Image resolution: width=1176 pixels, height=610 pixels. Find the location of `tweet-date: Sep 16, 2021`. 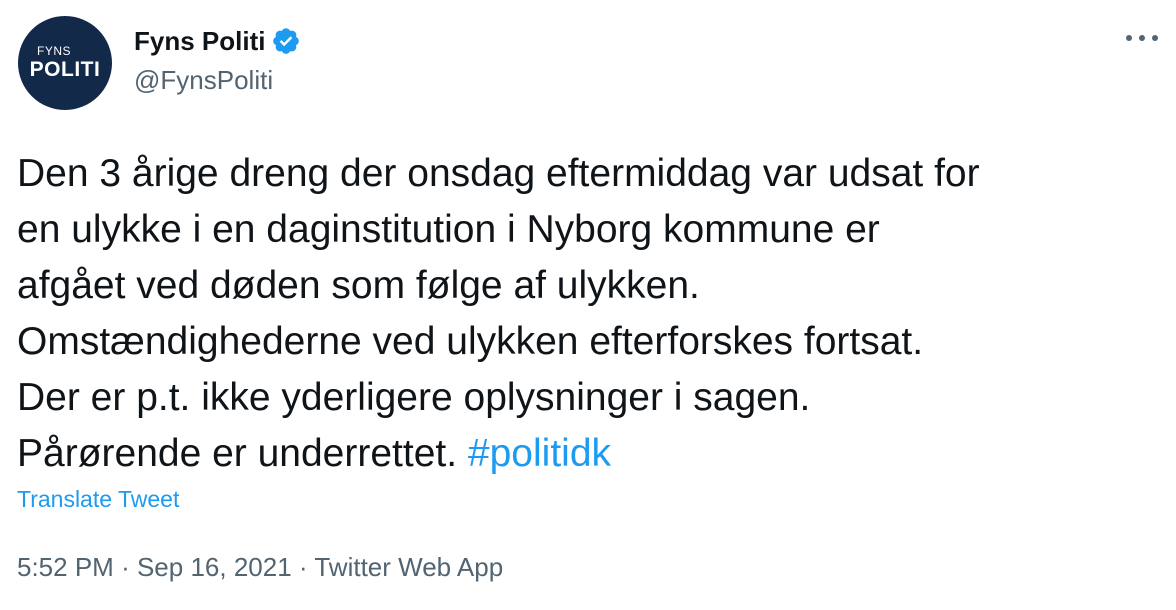

tweet-date: Sep 16, 2021 is located at coordinates (214, 567).